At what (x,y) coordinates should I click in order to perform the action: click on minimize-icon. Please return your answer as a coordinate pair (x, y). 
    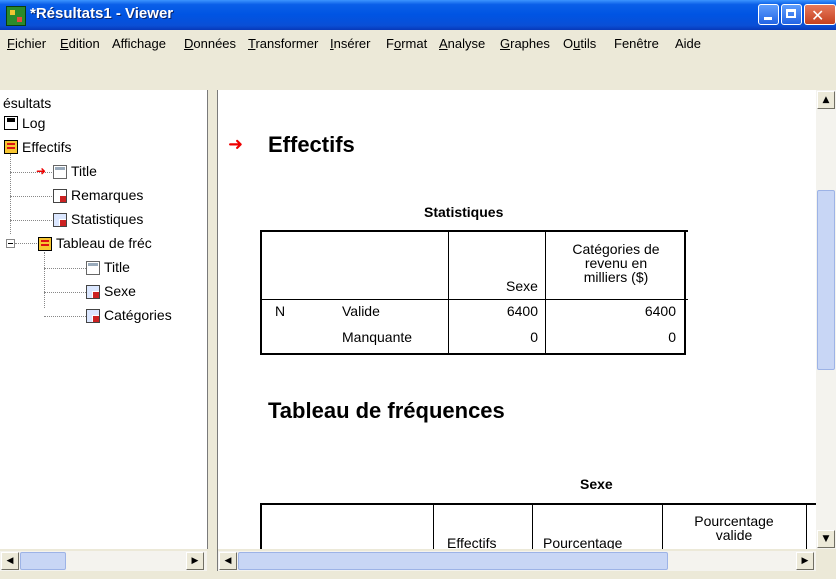
    Looking at the image, I should click on (768, 18).